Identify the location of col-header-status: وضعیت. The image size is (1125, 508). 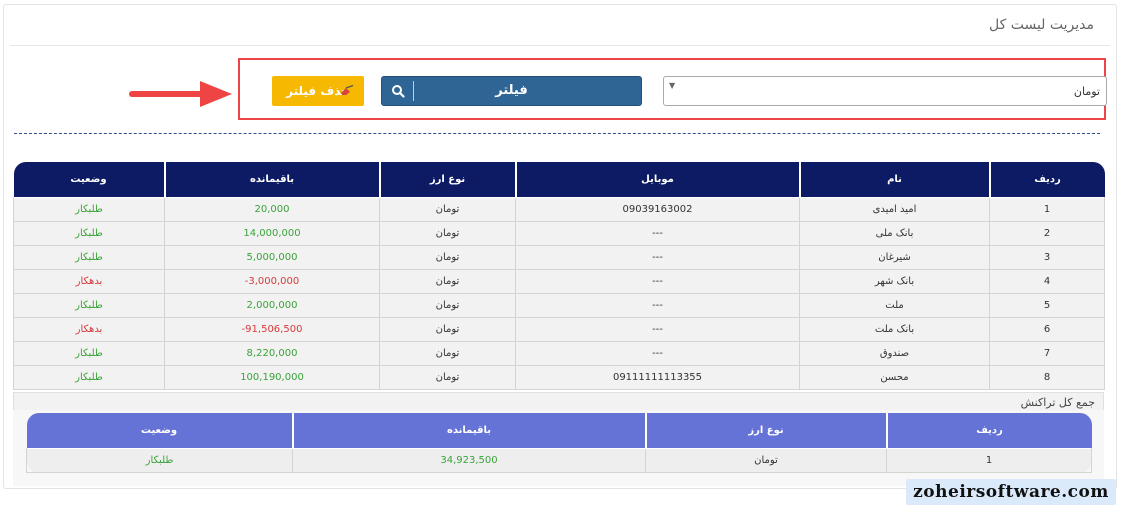
(89, 180).